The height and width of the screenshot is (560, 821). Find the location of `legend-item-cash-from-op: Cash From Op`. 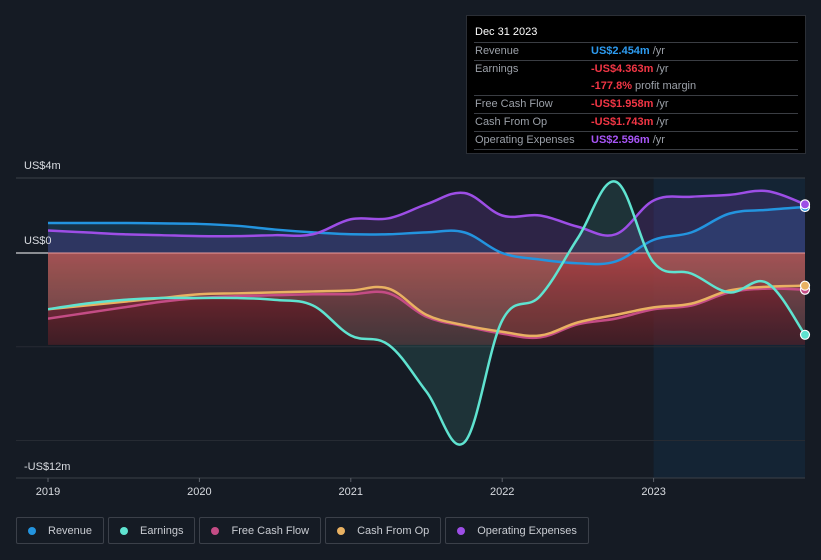

legend-item-cash-from-op: Cash From Op is located at coordinates (383, 530).